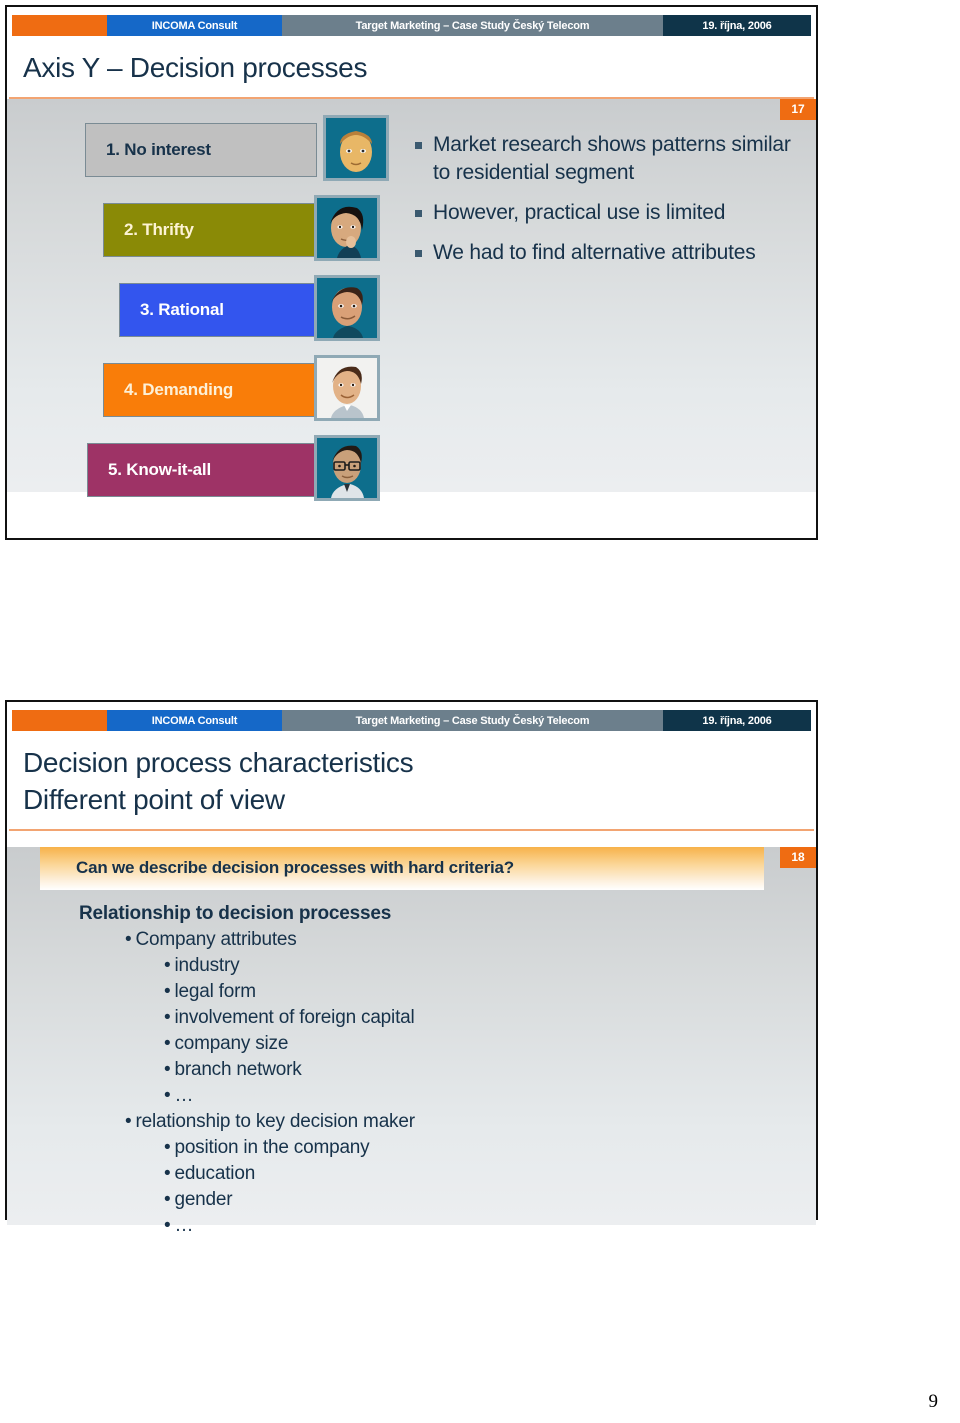  What do you see at coordinates (411, 1177) in the screenshot?
I see `outline-row: • education` at bounding box center [411, 1177].